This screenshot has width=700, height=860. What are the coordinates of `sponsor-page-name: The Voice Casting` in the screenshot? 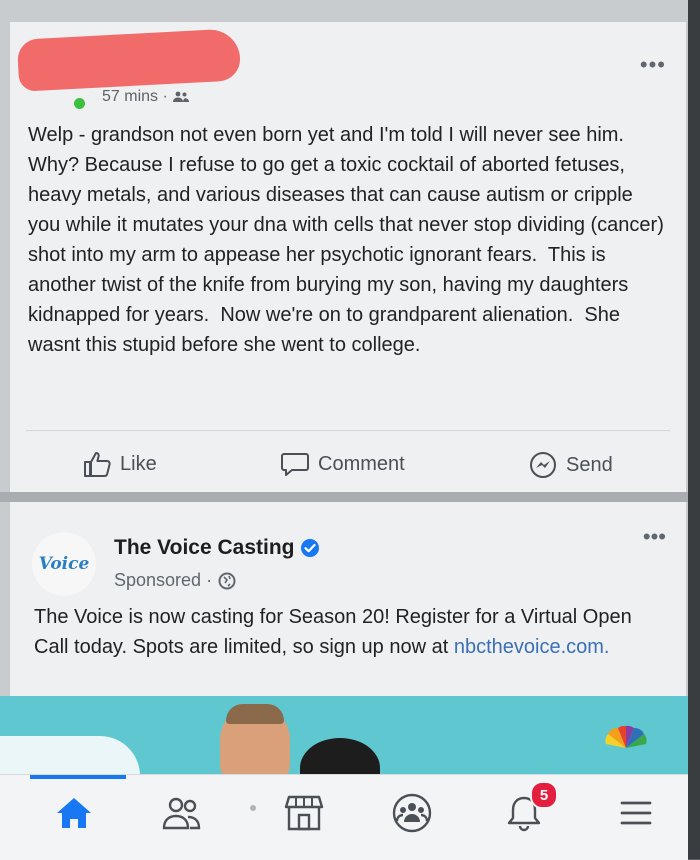 It's located at (217, 548).